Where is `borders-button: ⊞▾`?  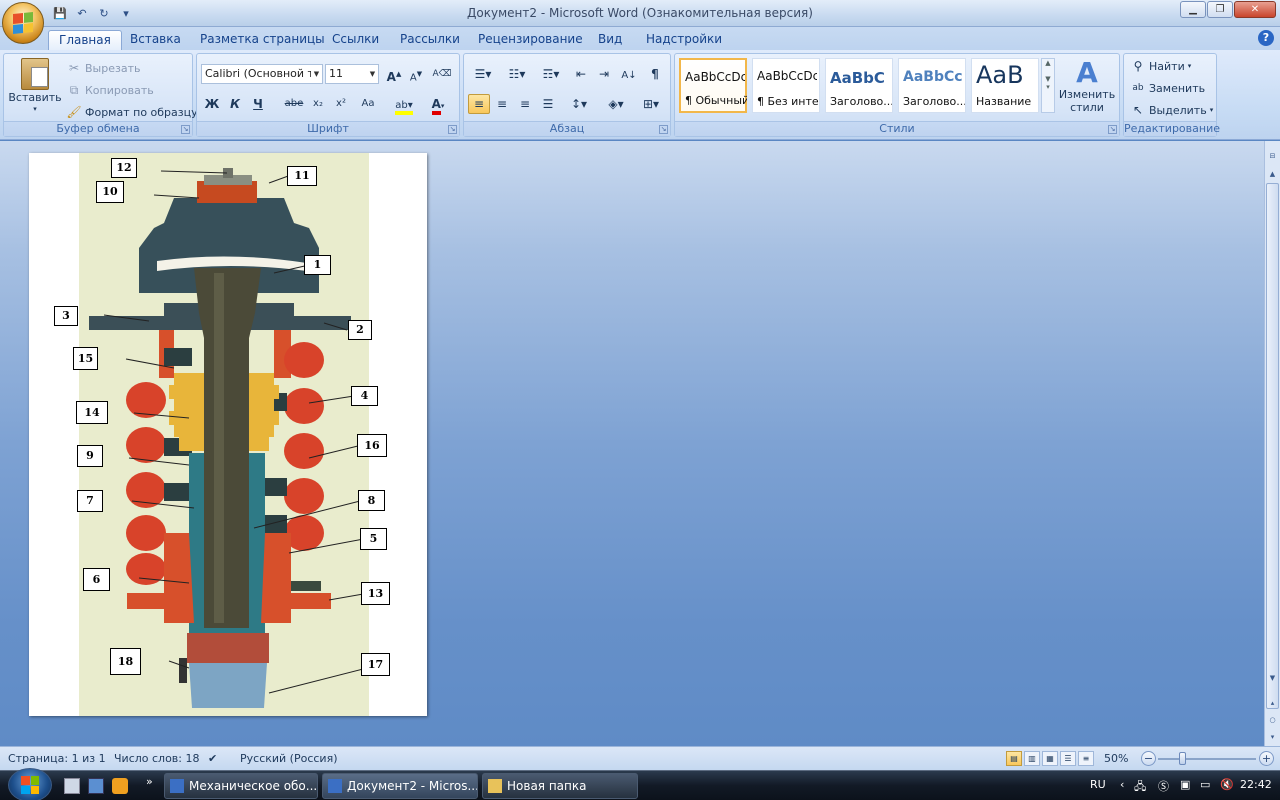
borders-button: ⊞▾ is located at coordinates (651, 104).